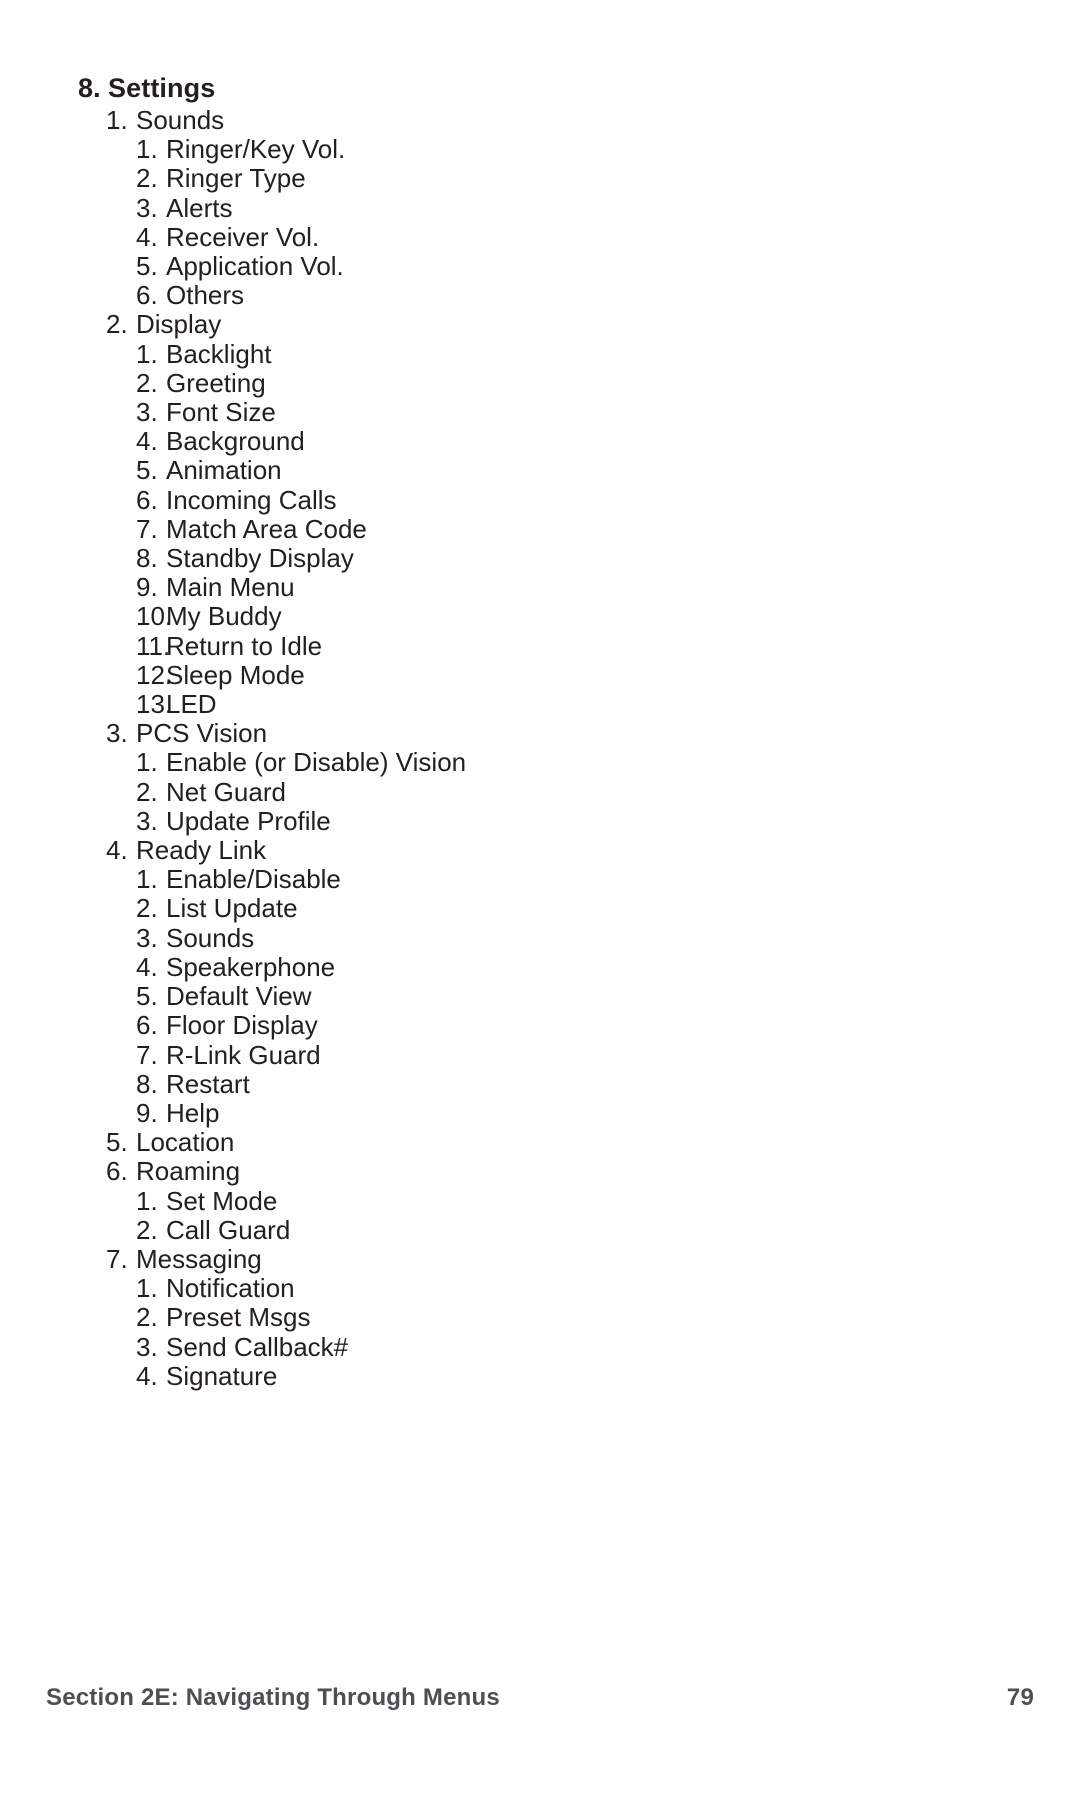 This screenshot has width=1080, height=1800. Describe the element at coordinates (540, 616) in the screenshot. I see `outline-item: 10. My Buddy` at that location.